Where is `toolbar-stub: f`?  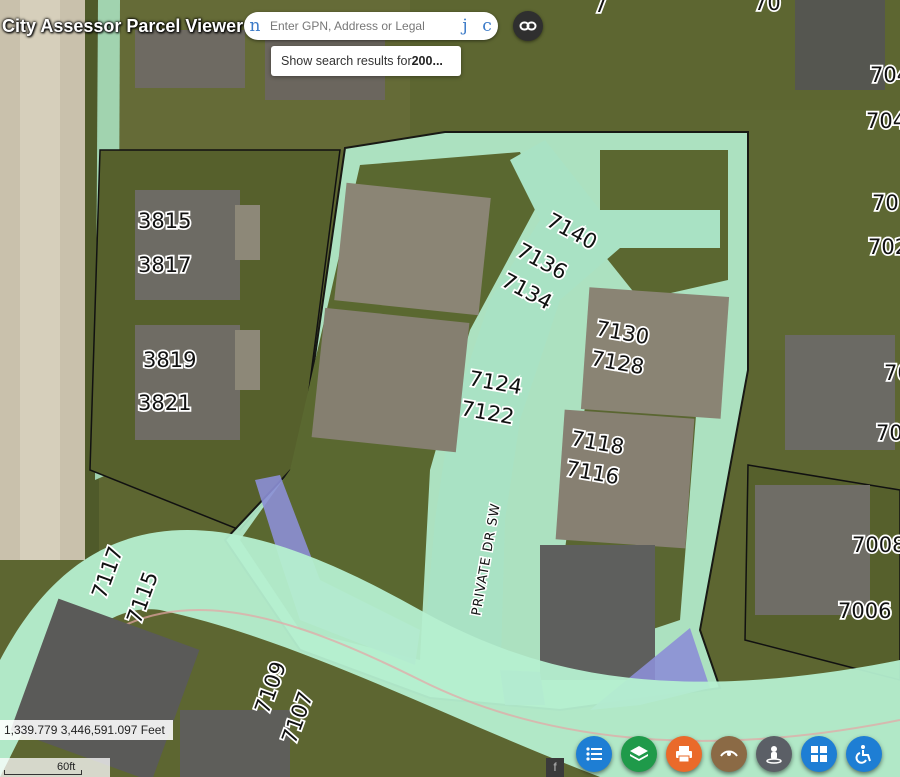
toolbar-stub: f is located at coordinates (555, 767).